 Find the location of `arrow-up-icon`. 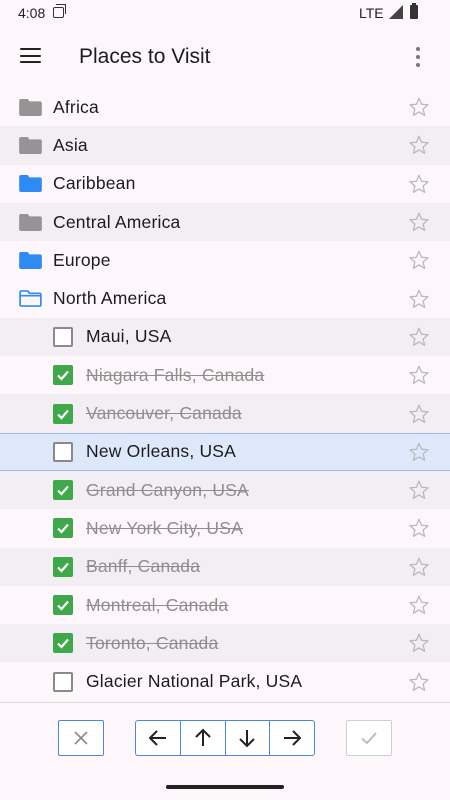

arrow-up-icon is located at coordinates (202, 737).